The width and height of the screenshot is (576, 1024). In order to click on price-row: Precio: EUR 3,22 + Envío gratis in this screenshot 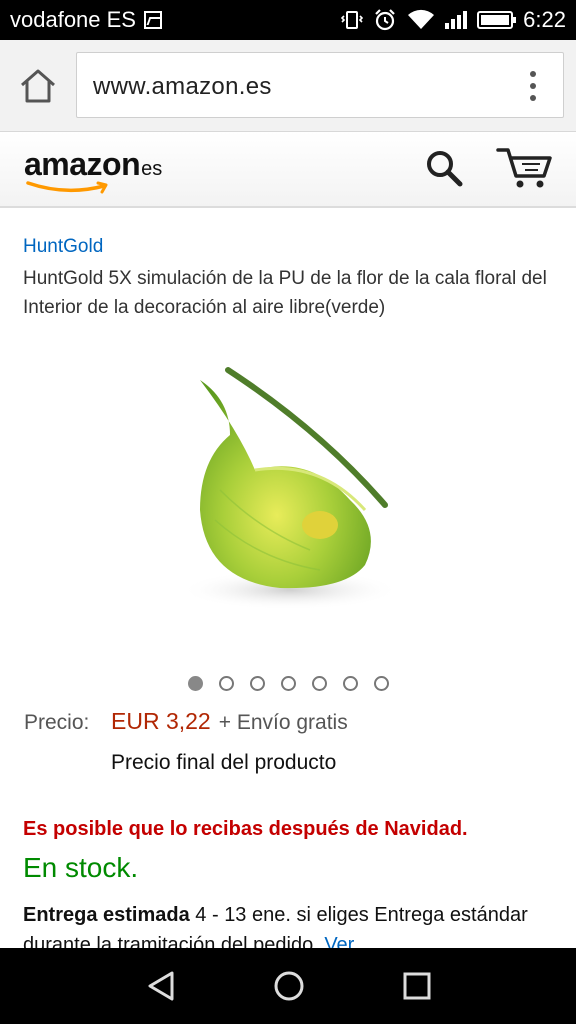, I will do `click(186, 721)`.